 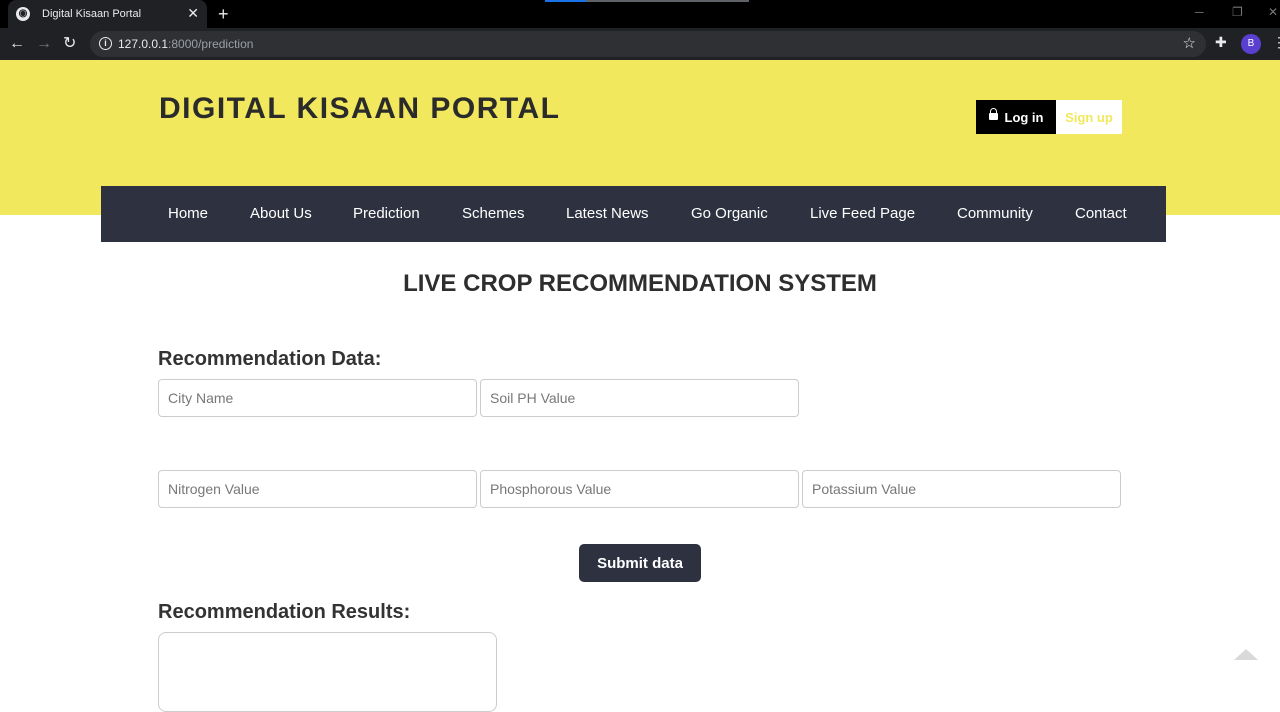 What do you see at coordinates (69, 44) in the screenshot?
I see `reload-icon: ↻` at bounding box center [69, 44].